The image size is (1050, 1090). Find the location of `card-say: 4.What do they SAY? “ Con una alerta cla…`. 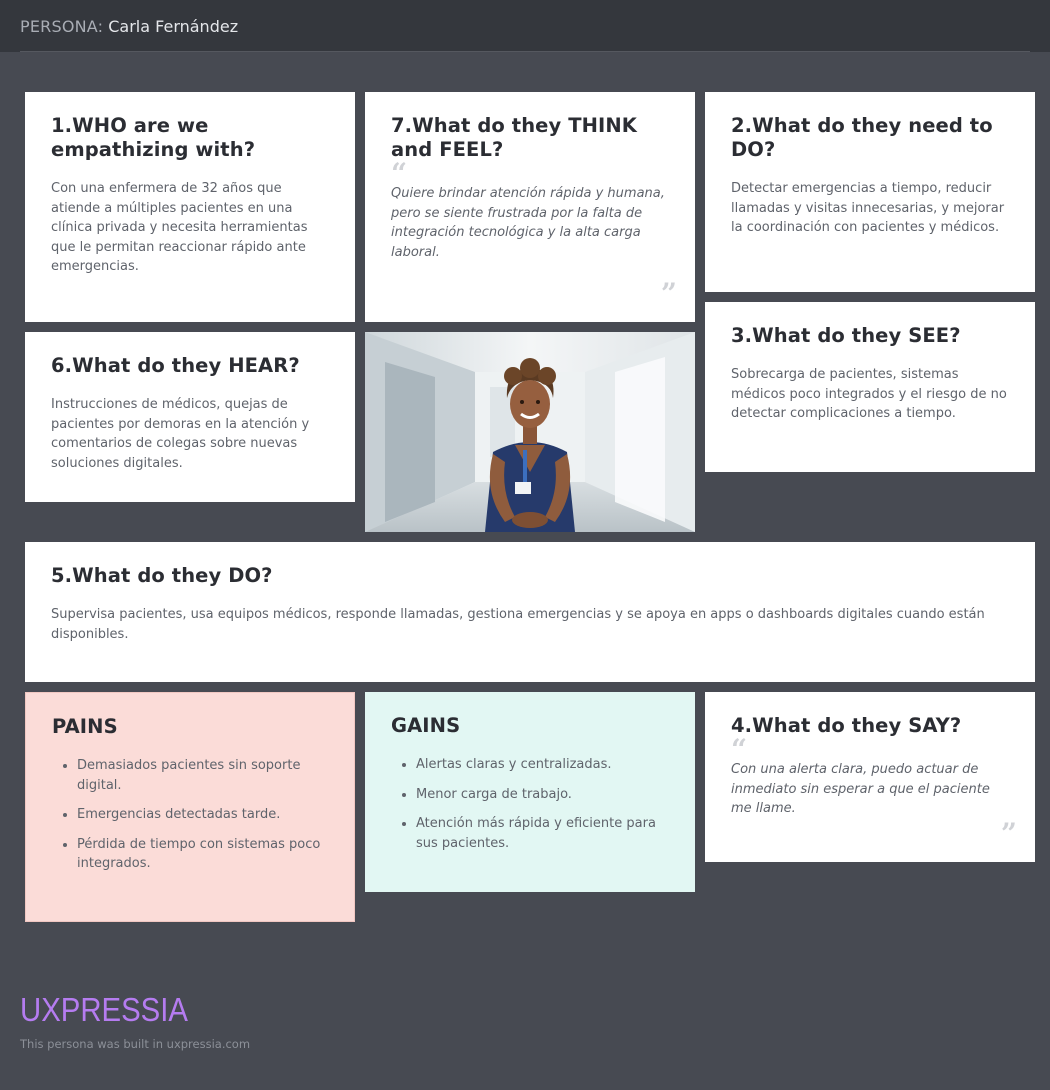

card-say: 4.What do they SAY? “ Con una alerta cla… is located at coordinates (870, 777).